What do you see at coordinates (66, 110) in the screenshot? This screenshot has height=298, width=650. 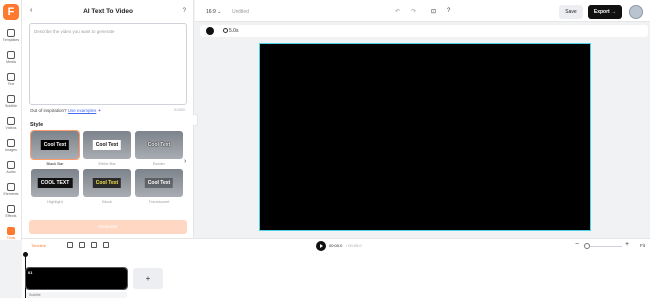 I see `inspiration-line: Out of inspiration? Use examples ✦` at bounding box center [66, 110].